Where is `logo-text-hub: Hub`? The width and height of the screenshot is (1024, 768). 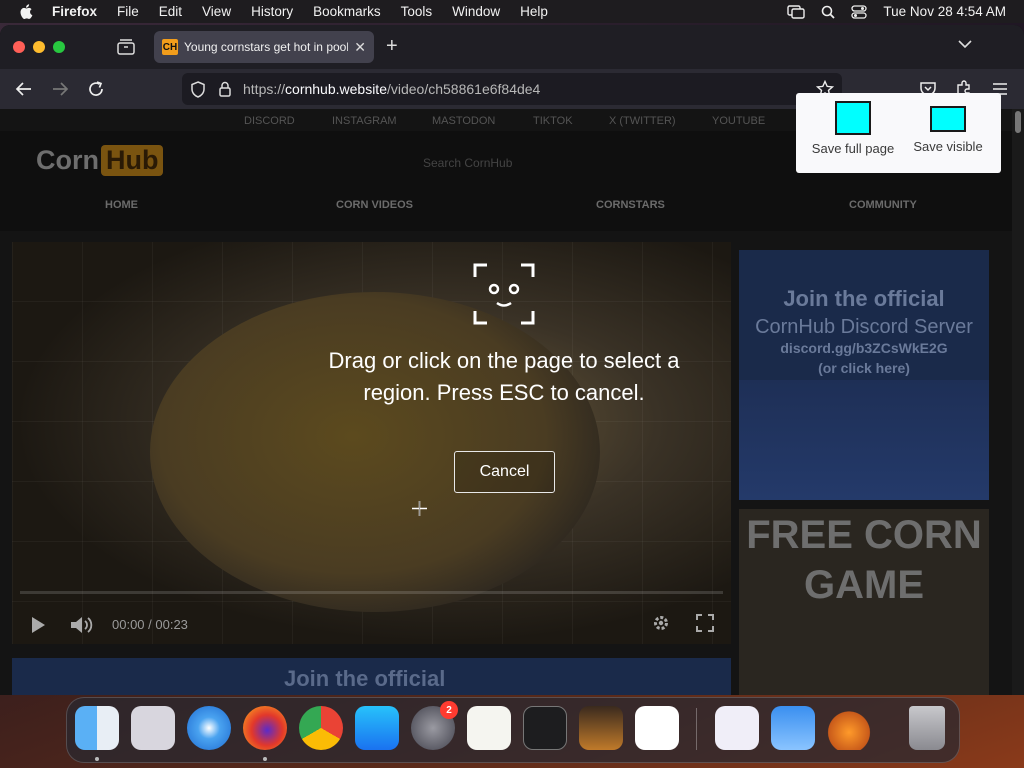
logo-text-hub: Hub is located at coordinates (132, 160).